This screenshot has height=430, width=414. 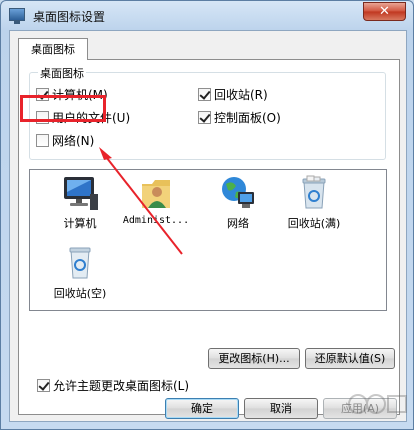 What do you see at coordinates (81, 193) in the screenshot?
I see `computer-icon` at bounding box center [81, 193].